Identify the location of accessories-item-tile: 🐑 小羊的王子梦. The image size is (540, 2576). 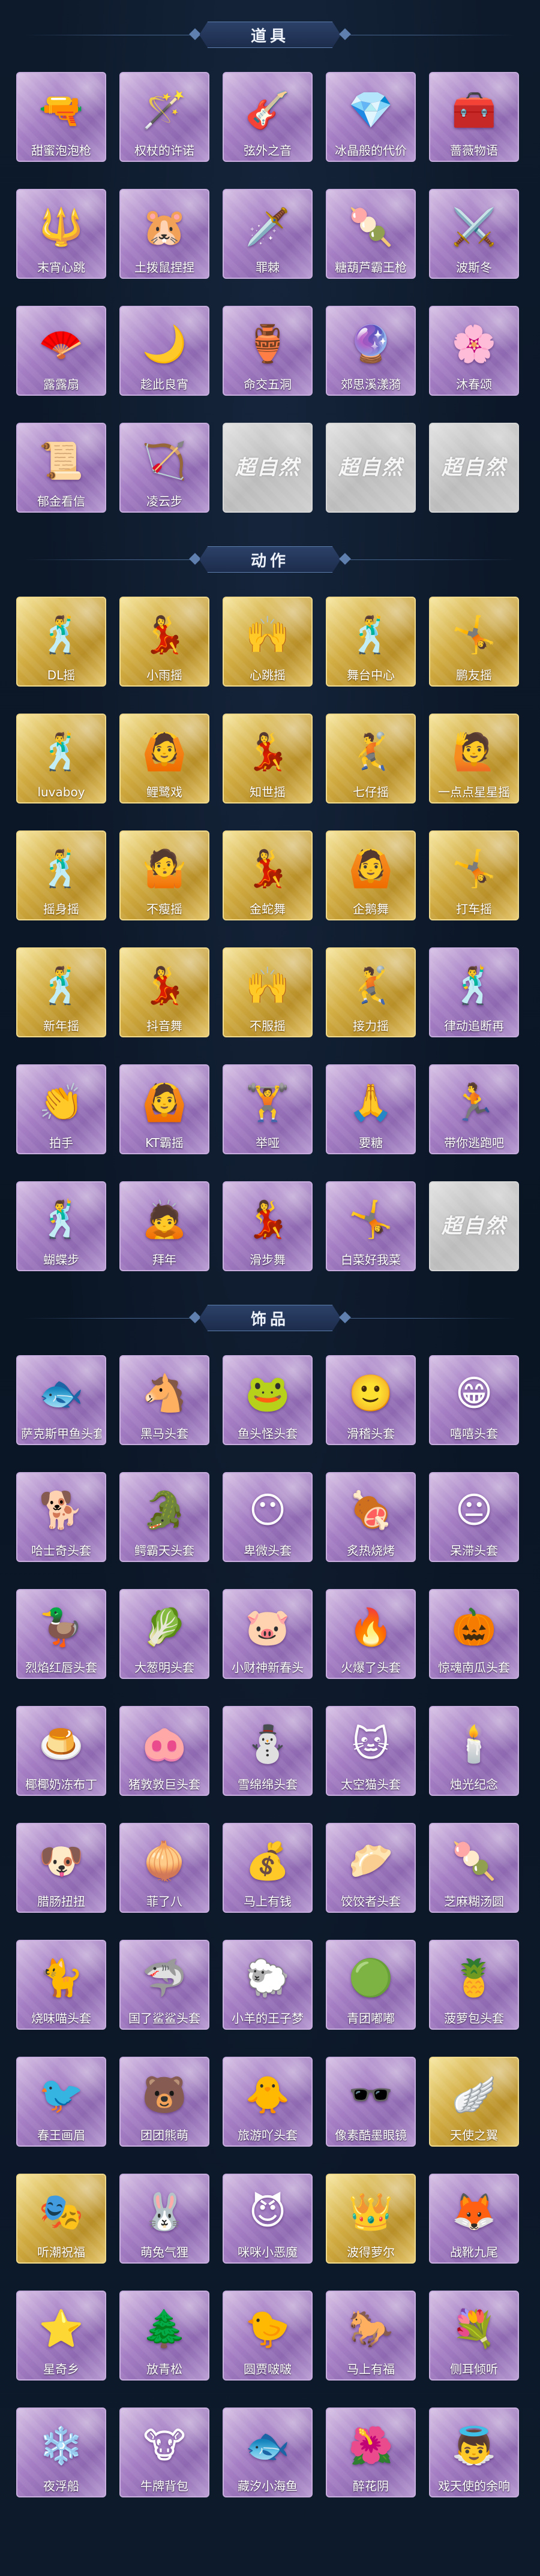
(268, 1985).